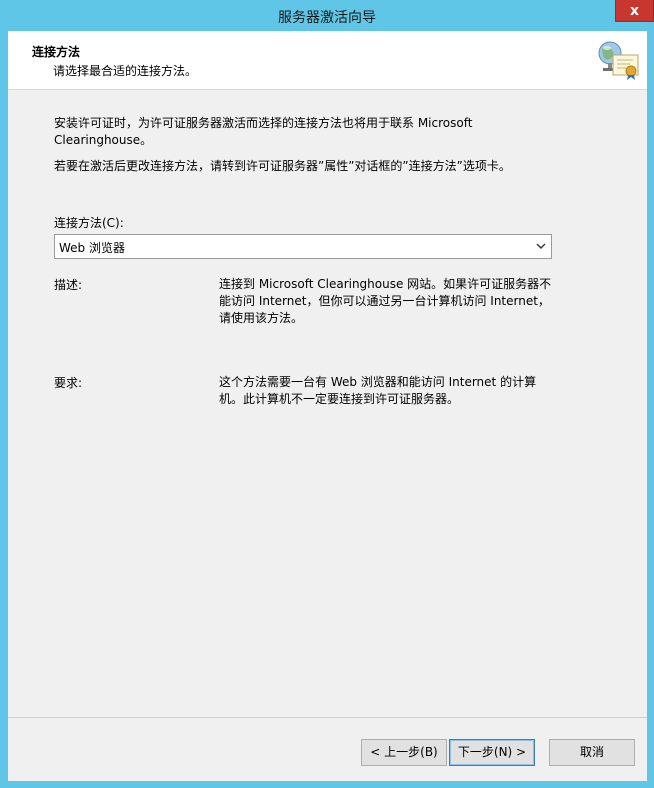 Image resolution: width=654 pixels, height=788 pixels. Describe the element at coordinates (56, 52) in the screenshot. I see `header-title: 连接方法` at that location.